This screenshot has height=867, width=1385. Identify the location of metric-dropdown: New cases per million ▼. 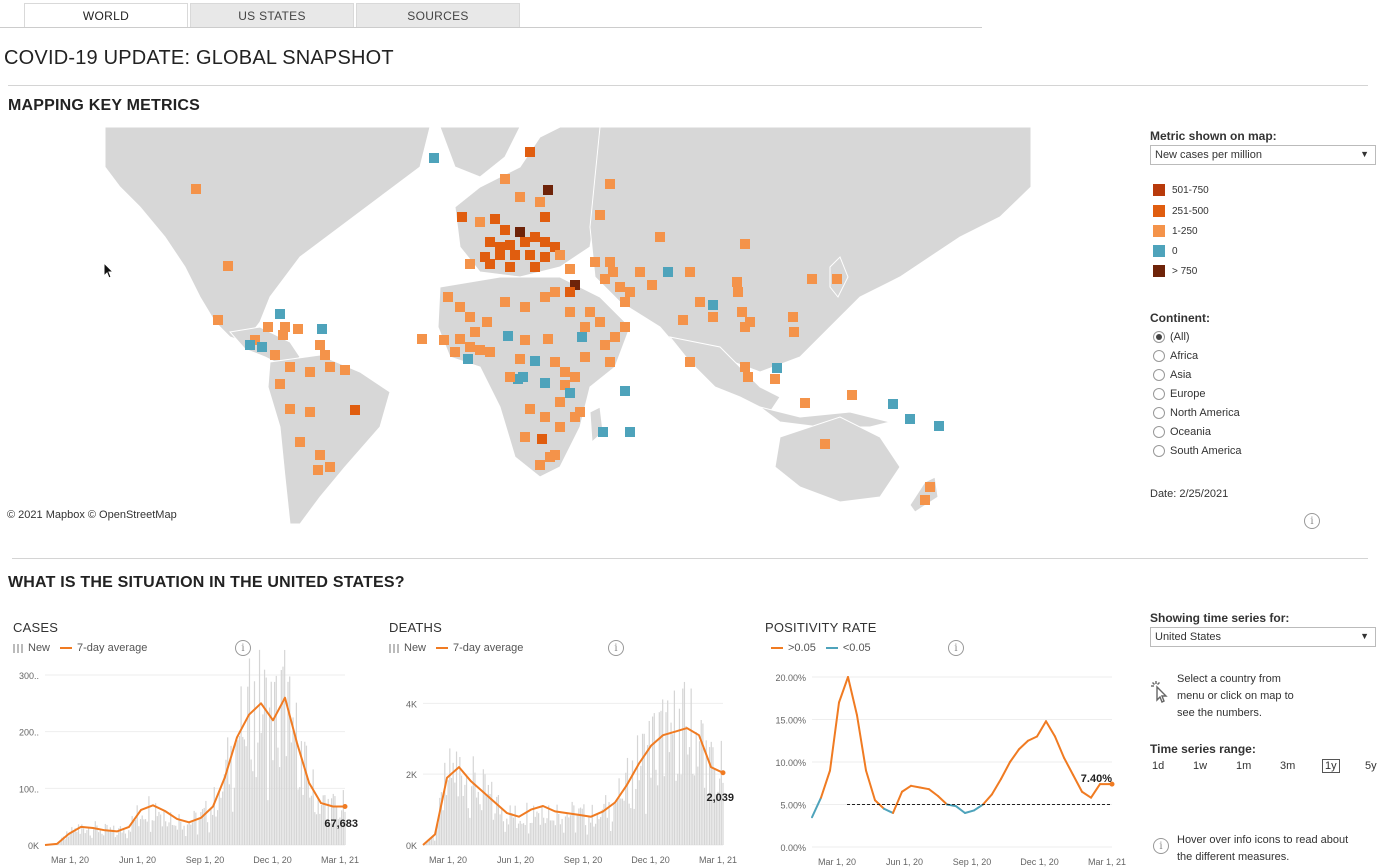
(1263, 155).